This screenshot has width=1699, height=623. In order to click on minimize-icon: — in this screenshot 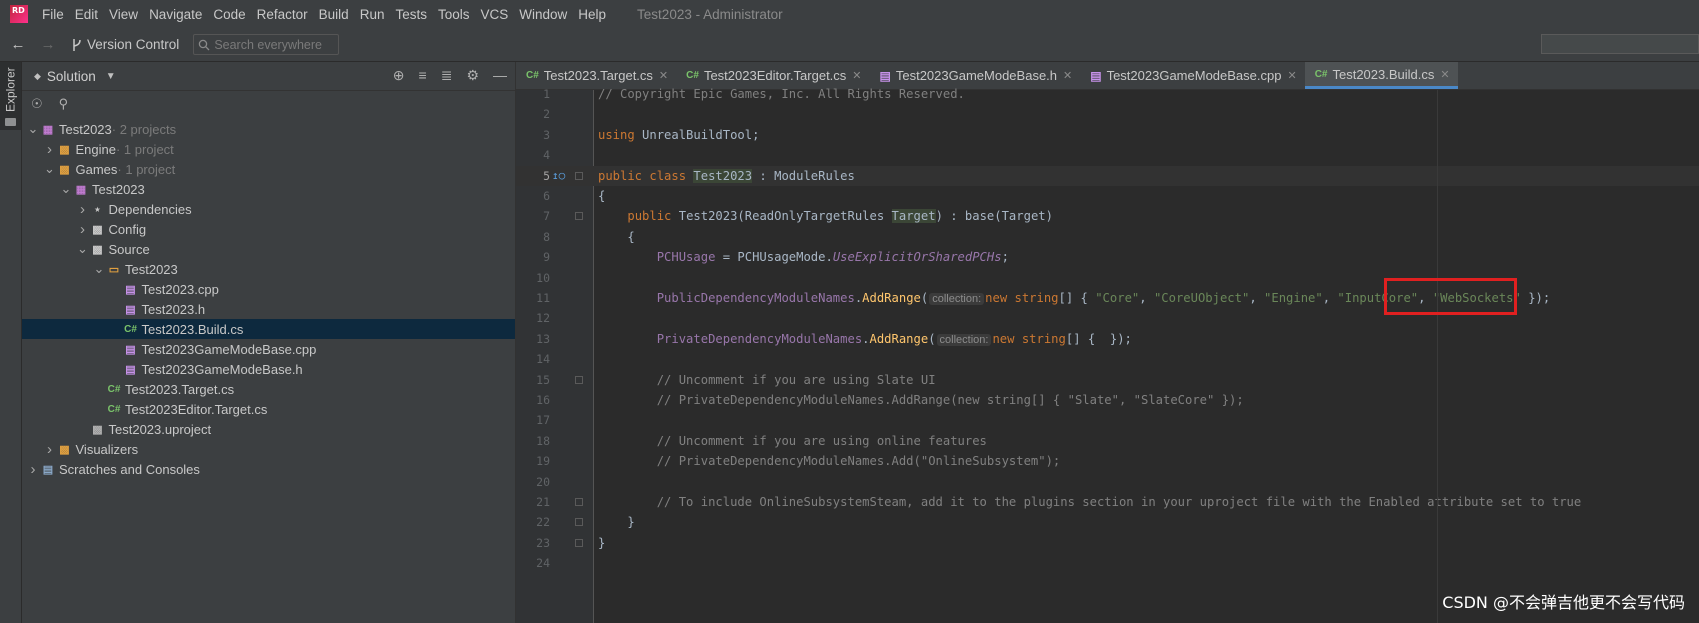, I will do `click(500, 75)`.